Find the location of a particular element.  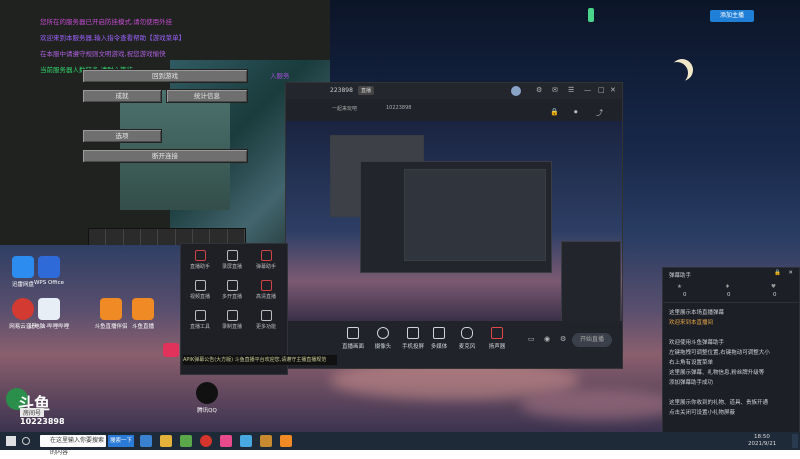

desktop-icon-douyu: 斗鱼直播 is located at coordinates (143, 314).